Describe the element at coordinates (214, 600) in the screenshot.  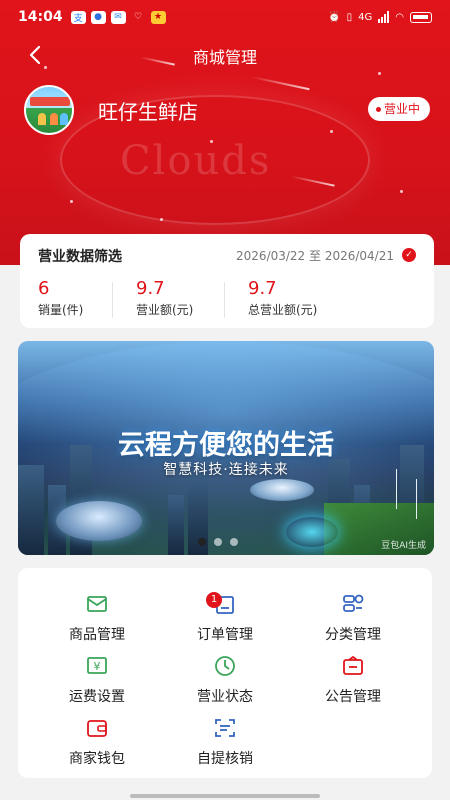
I see `order-count-badge: 1` at that location.